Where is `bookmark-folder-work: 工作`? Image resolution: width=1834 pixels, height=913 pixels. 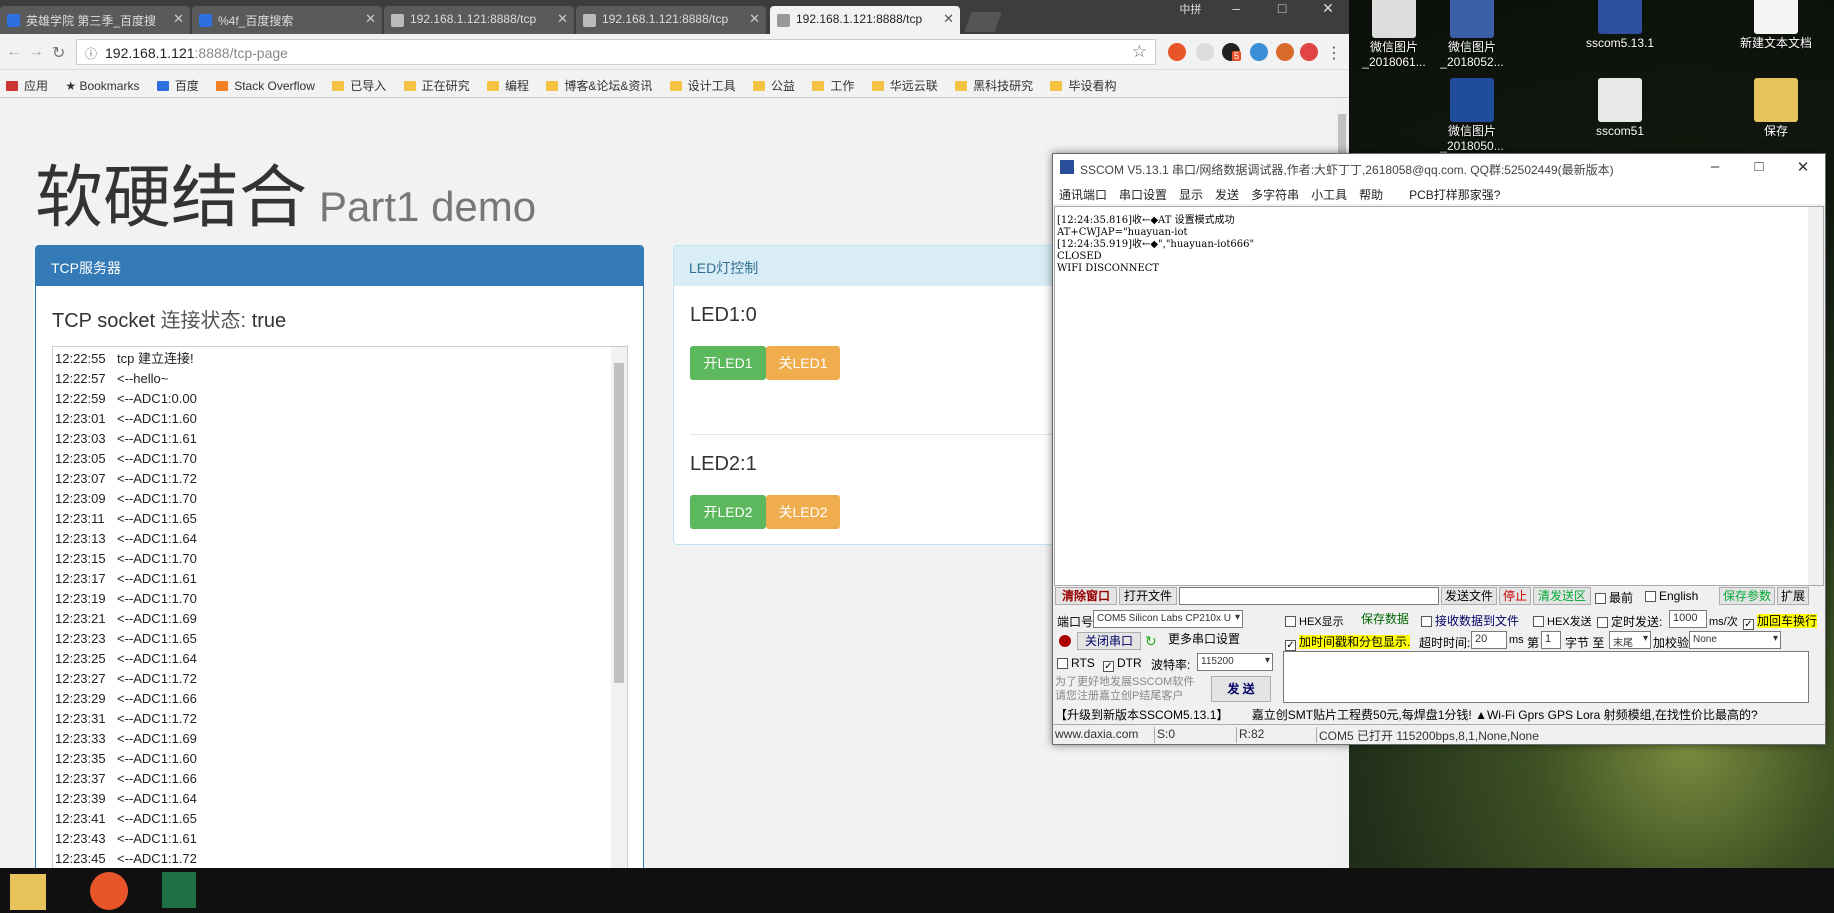 bookmark-folder-work: 工作 is located at coordinates (834, 82).